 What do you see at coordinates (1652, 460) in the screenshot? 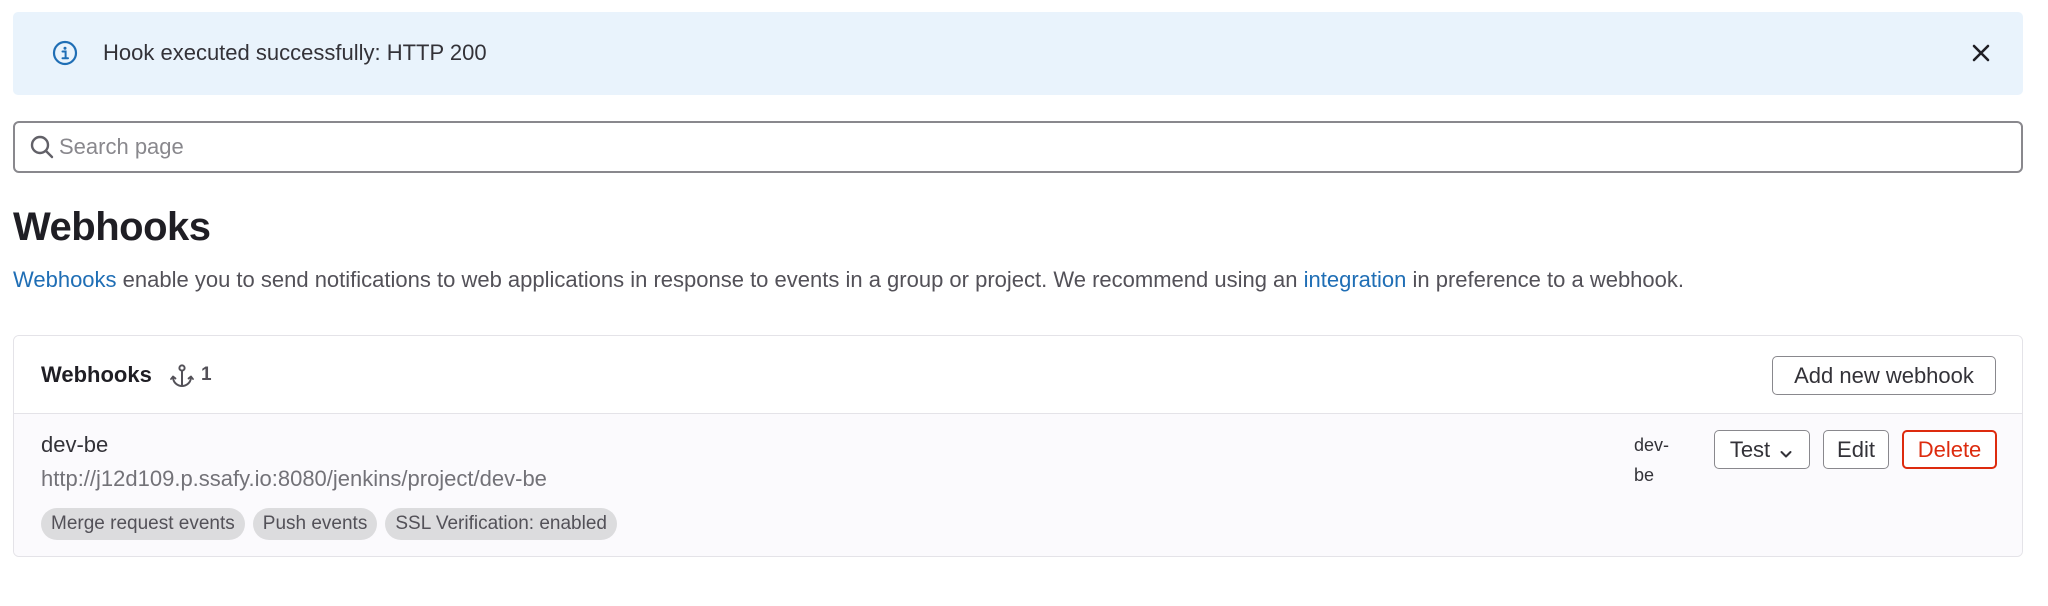
I see `branch-filter-label: dev-be` at bounding box center [1652, 460].